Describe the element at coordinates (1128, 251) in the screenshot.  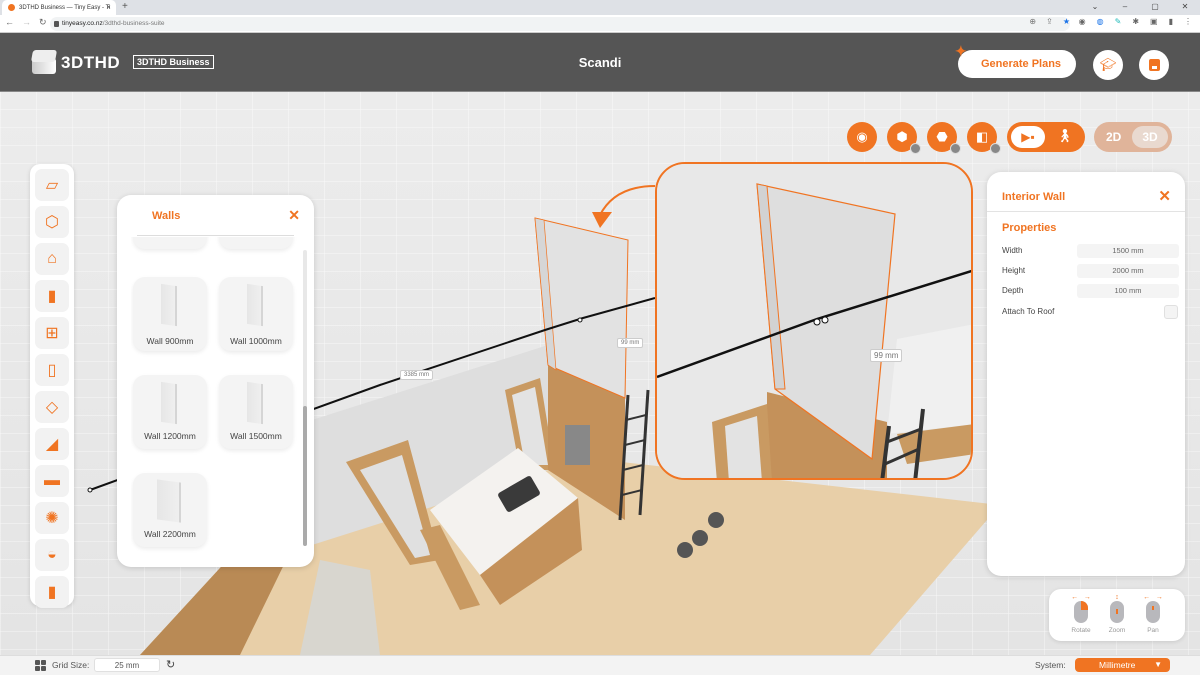
I see `width-field: 1500 mm` at that location.